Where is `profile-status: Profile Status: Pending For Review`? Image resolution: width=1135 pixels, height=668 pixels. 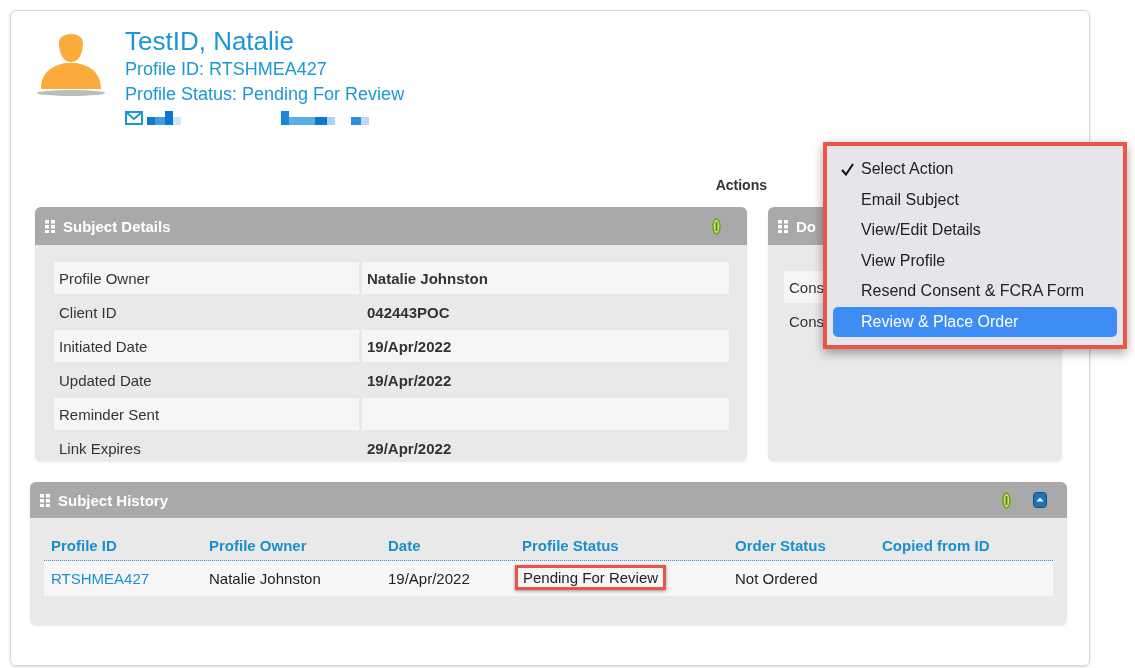
profile-status: Profile Status: Pending For Review is located at coordinates (265, 94).